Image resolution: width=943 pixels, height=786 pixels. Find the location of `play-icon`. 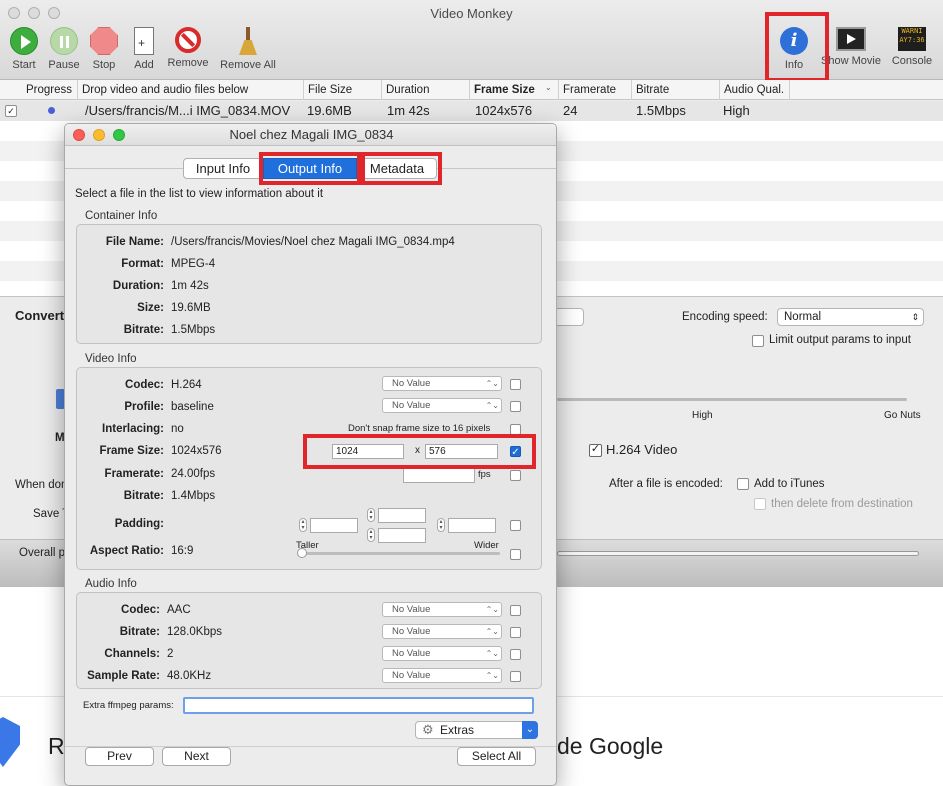

play-icon is located at coordinates (24, 41).